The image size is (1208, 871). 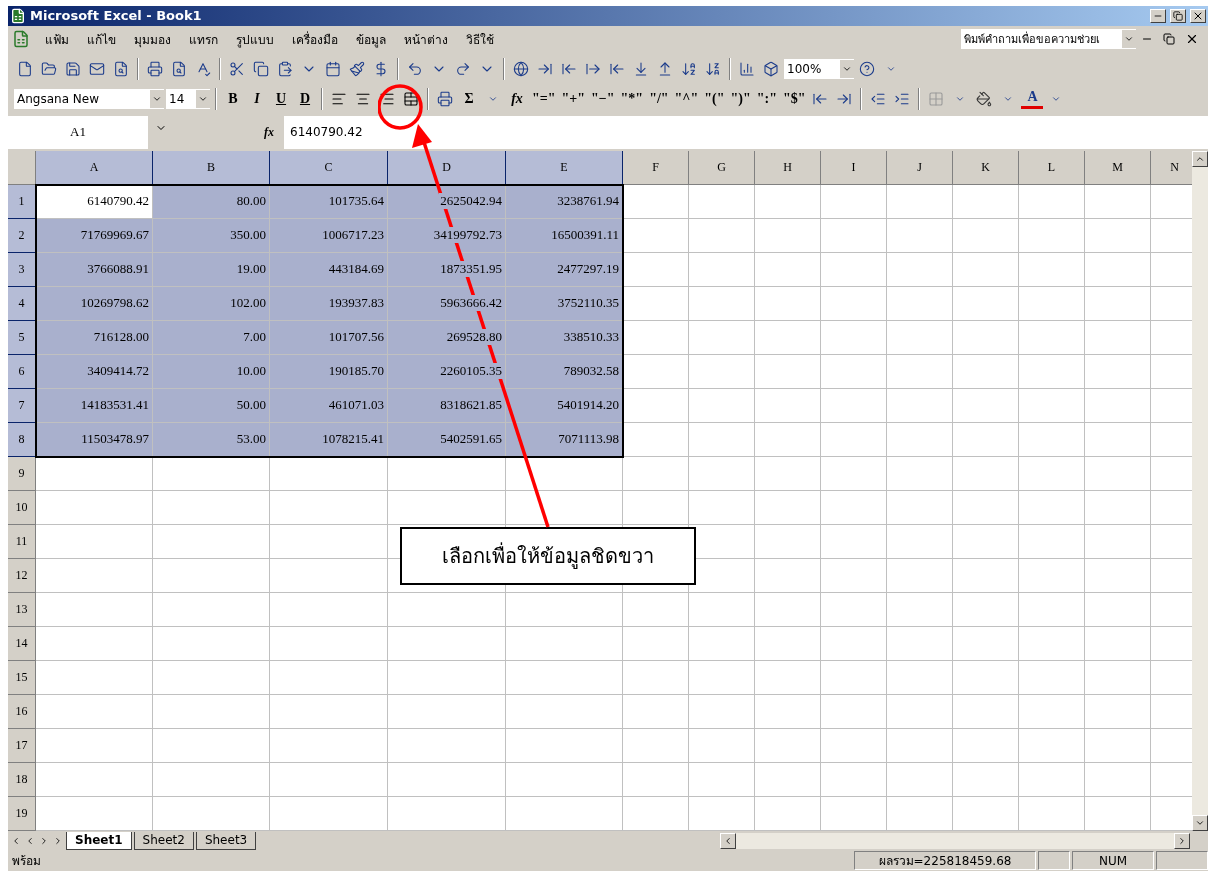 I want to click on row-header: 19, so click(x=22, y=813).